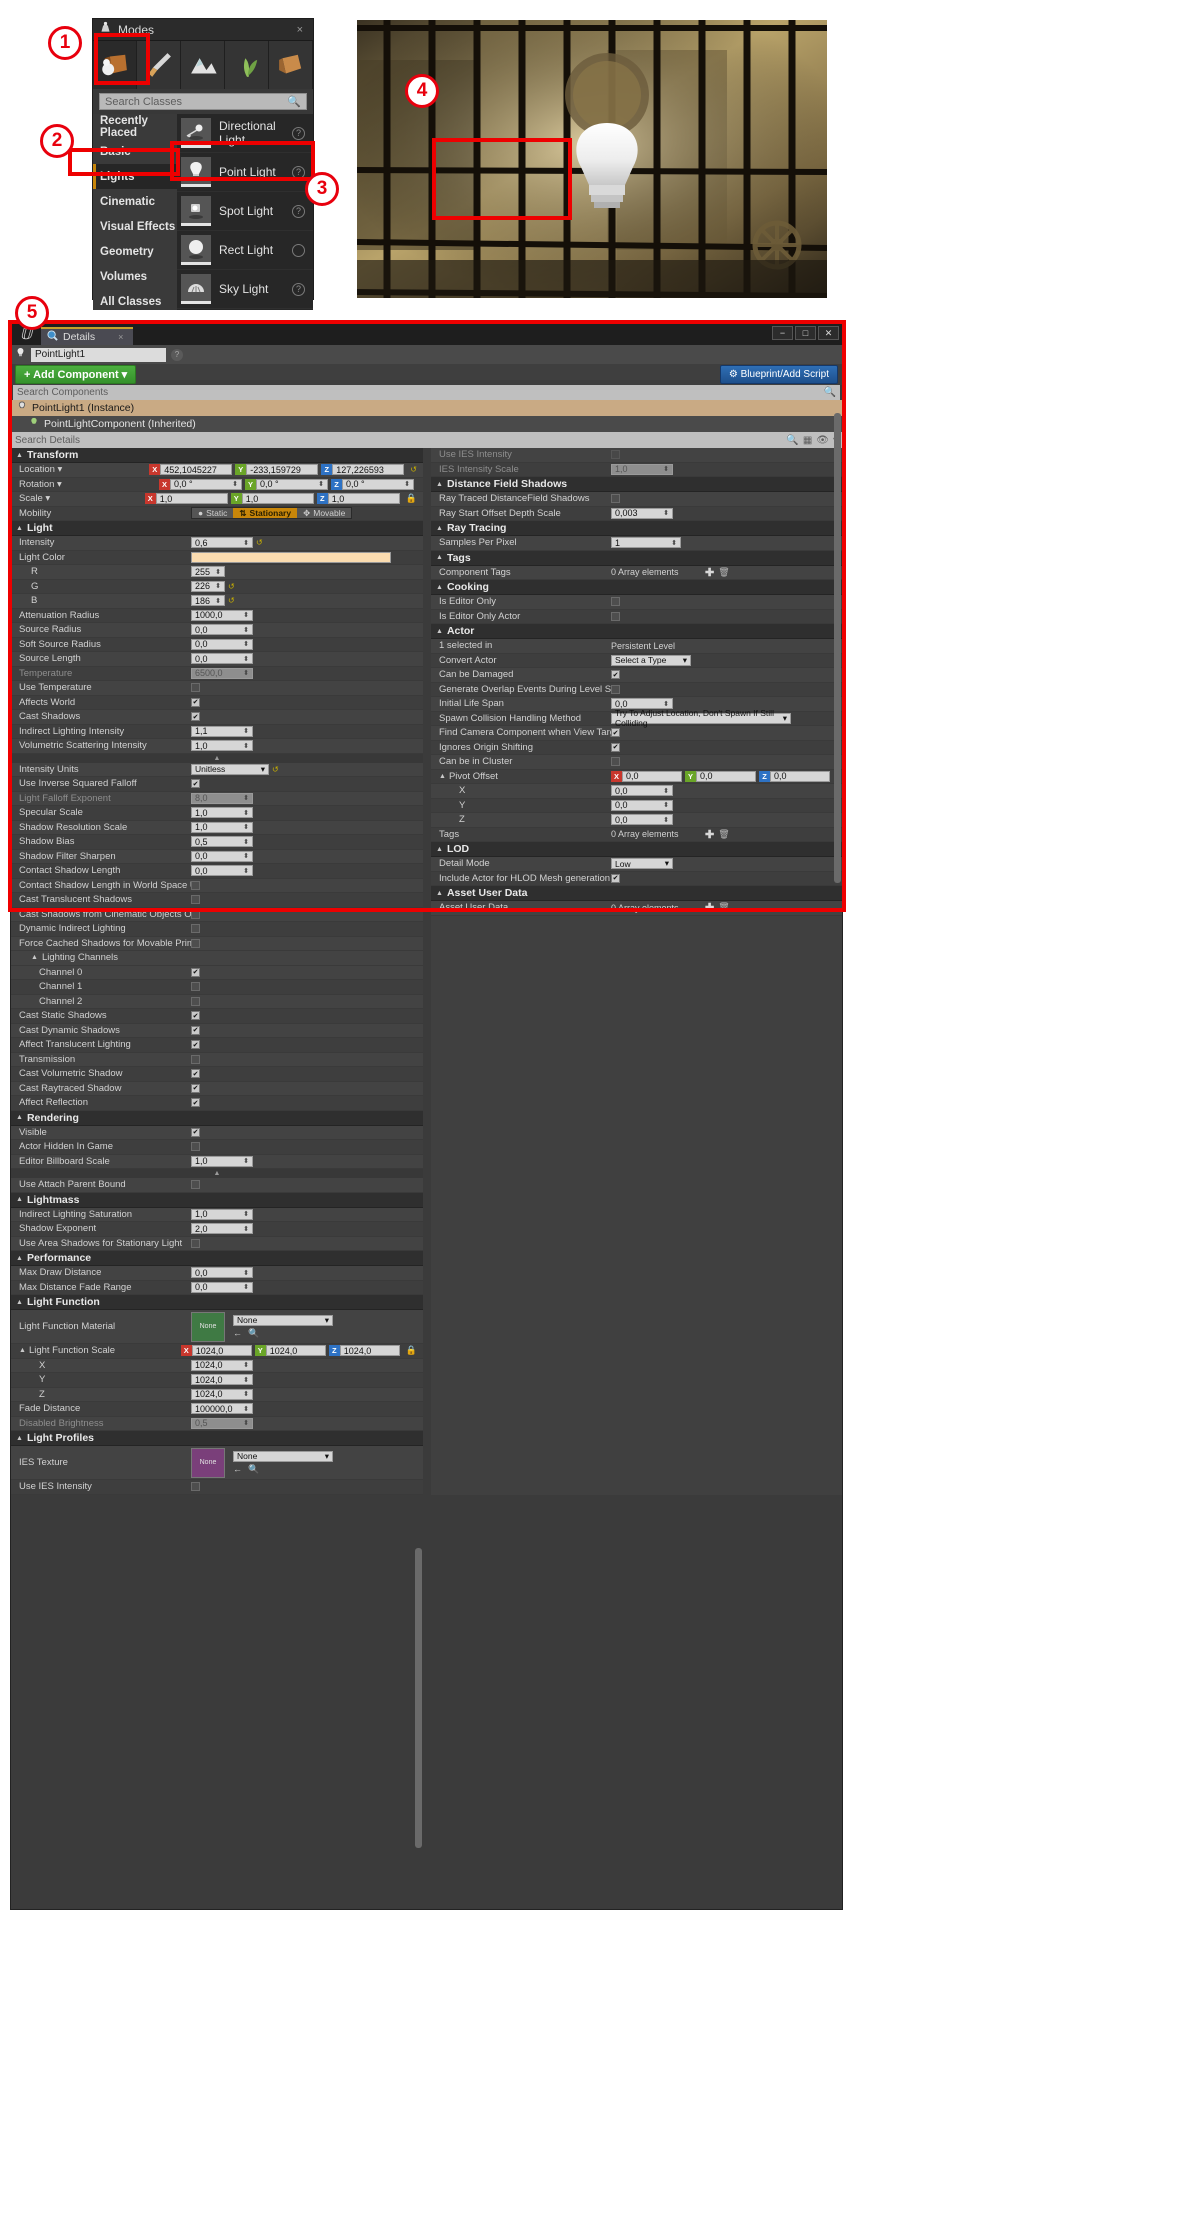 The width and height of the screenshot is (1200, 2238). What do you see at coordinates (217, 673) in the screenshot?
I see `property-row-temperature: Temperature 6500,0 ⬍` at bounding box center [217, 673].